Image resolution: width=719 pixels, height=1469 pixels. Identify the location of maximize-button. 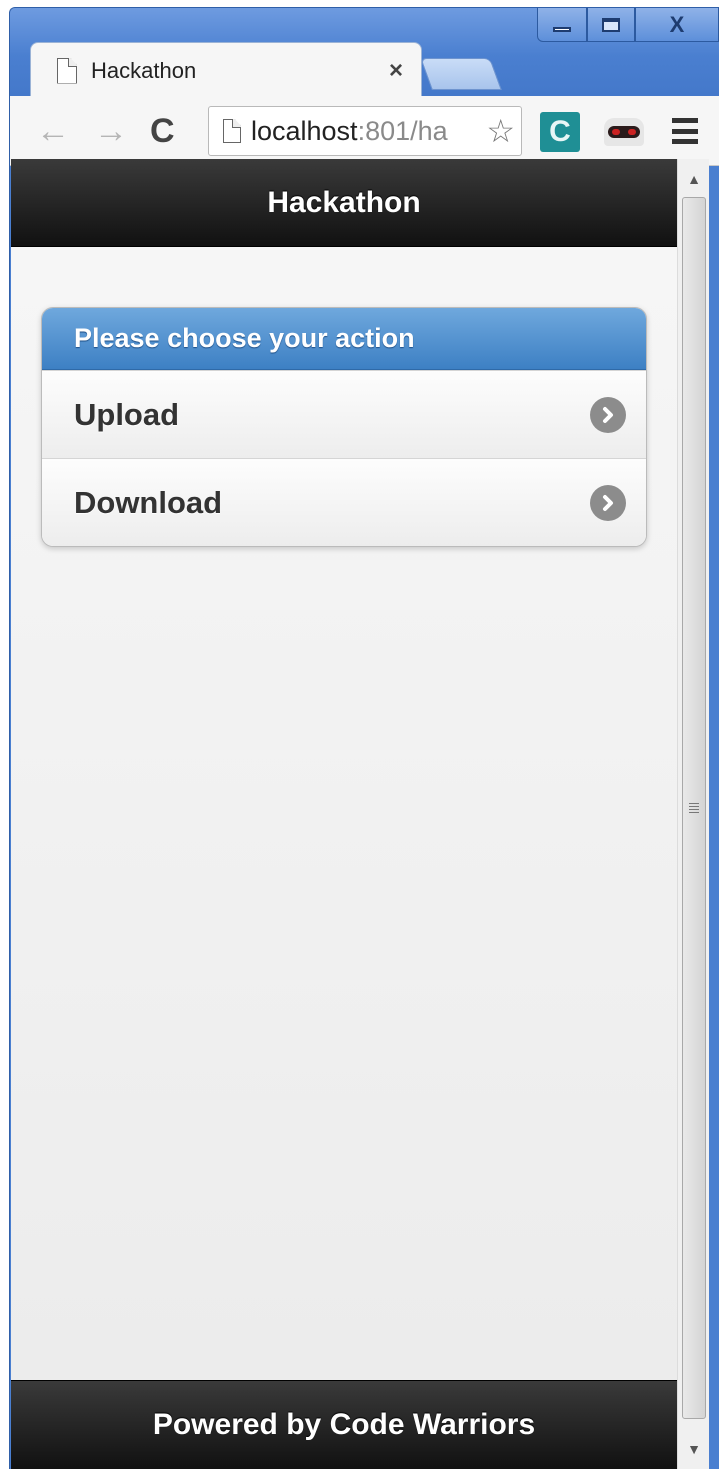
(611, 25).